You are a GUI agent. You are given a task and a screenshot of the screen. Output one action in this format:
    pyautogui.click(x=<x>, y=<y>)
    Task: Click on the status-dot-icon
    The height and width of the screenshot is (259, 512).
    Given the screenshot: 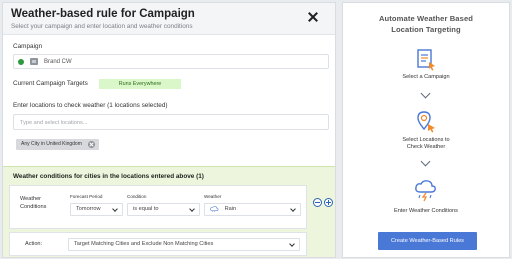 What is the action you would take?
    pyautogui.click(x=21, y=61)
    